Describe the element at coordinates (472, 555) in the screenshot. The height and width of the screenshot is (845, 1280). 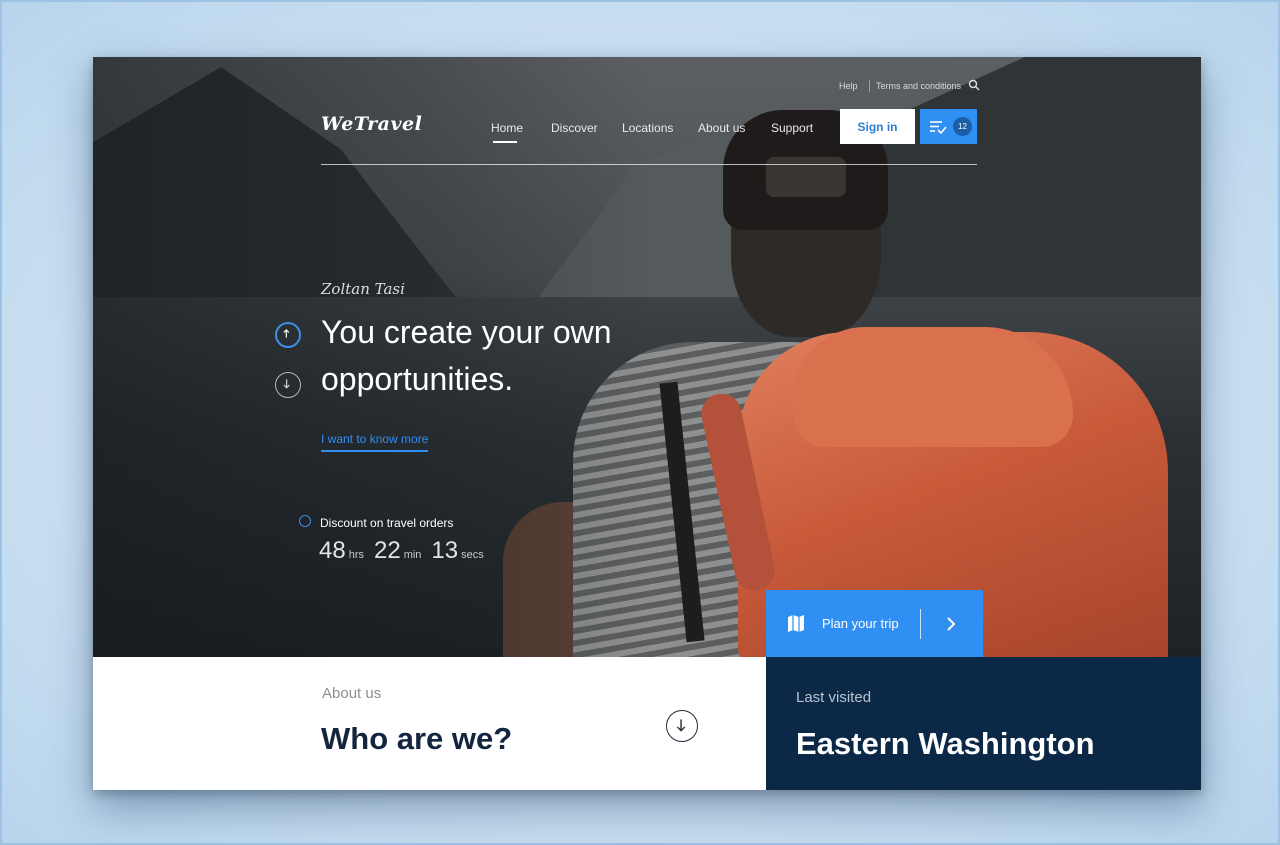
I see `timer-seconds-unit: secs` at that location.